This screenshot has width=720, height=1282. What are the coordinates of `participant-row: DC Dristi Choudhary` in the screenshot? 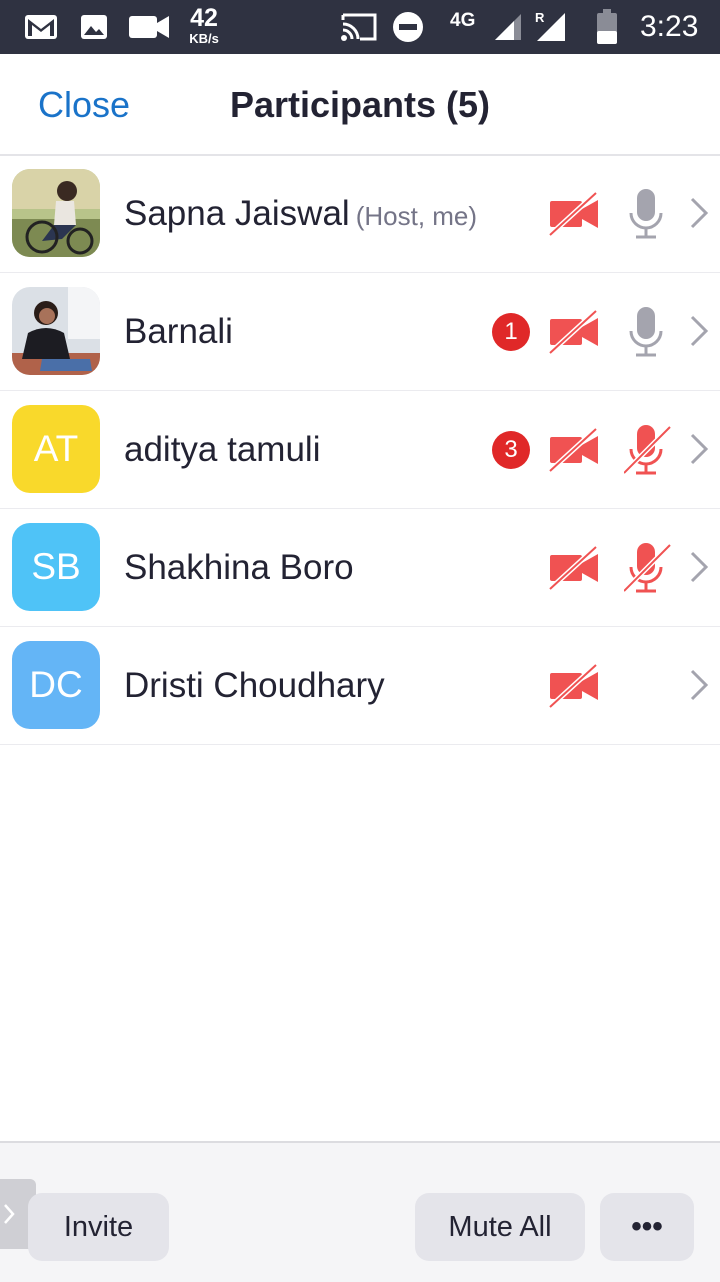 It's located at (360, 686).